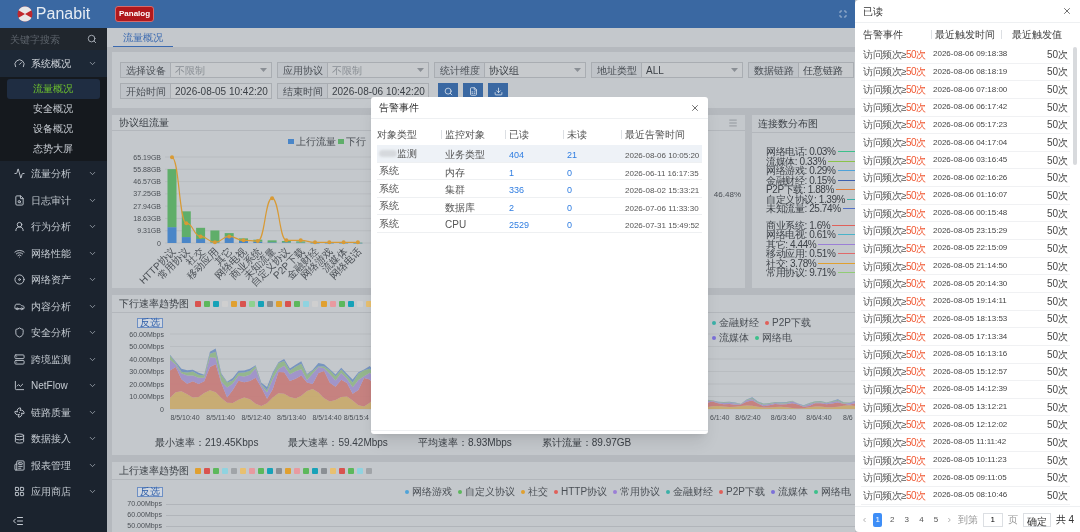  What do you see at coordinates (971, 495) in the screenshot?
I see `trigger-time: 2026-08-05 08:10:46` at bounding box center [971, 495].